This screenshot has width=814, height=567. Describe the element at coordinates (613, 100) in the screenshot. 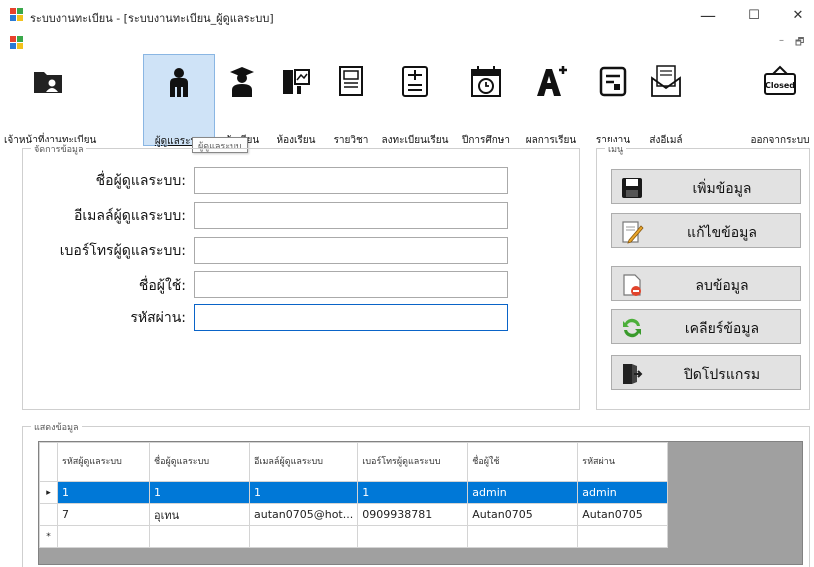

I see `toolbar-item-report: รายงาน` at that location.